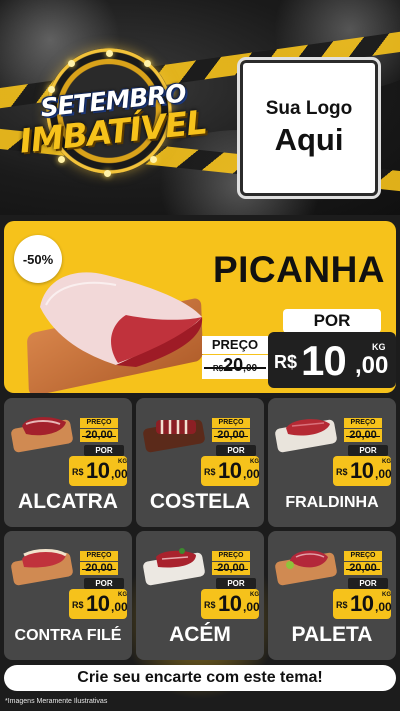 Image resolution: width=400 pixels, height=711 pixels. I want to click on product-card-costela: PREÇO 20,00 POR R$ 10 KG ,00 COSTELA, so click(200, 462).